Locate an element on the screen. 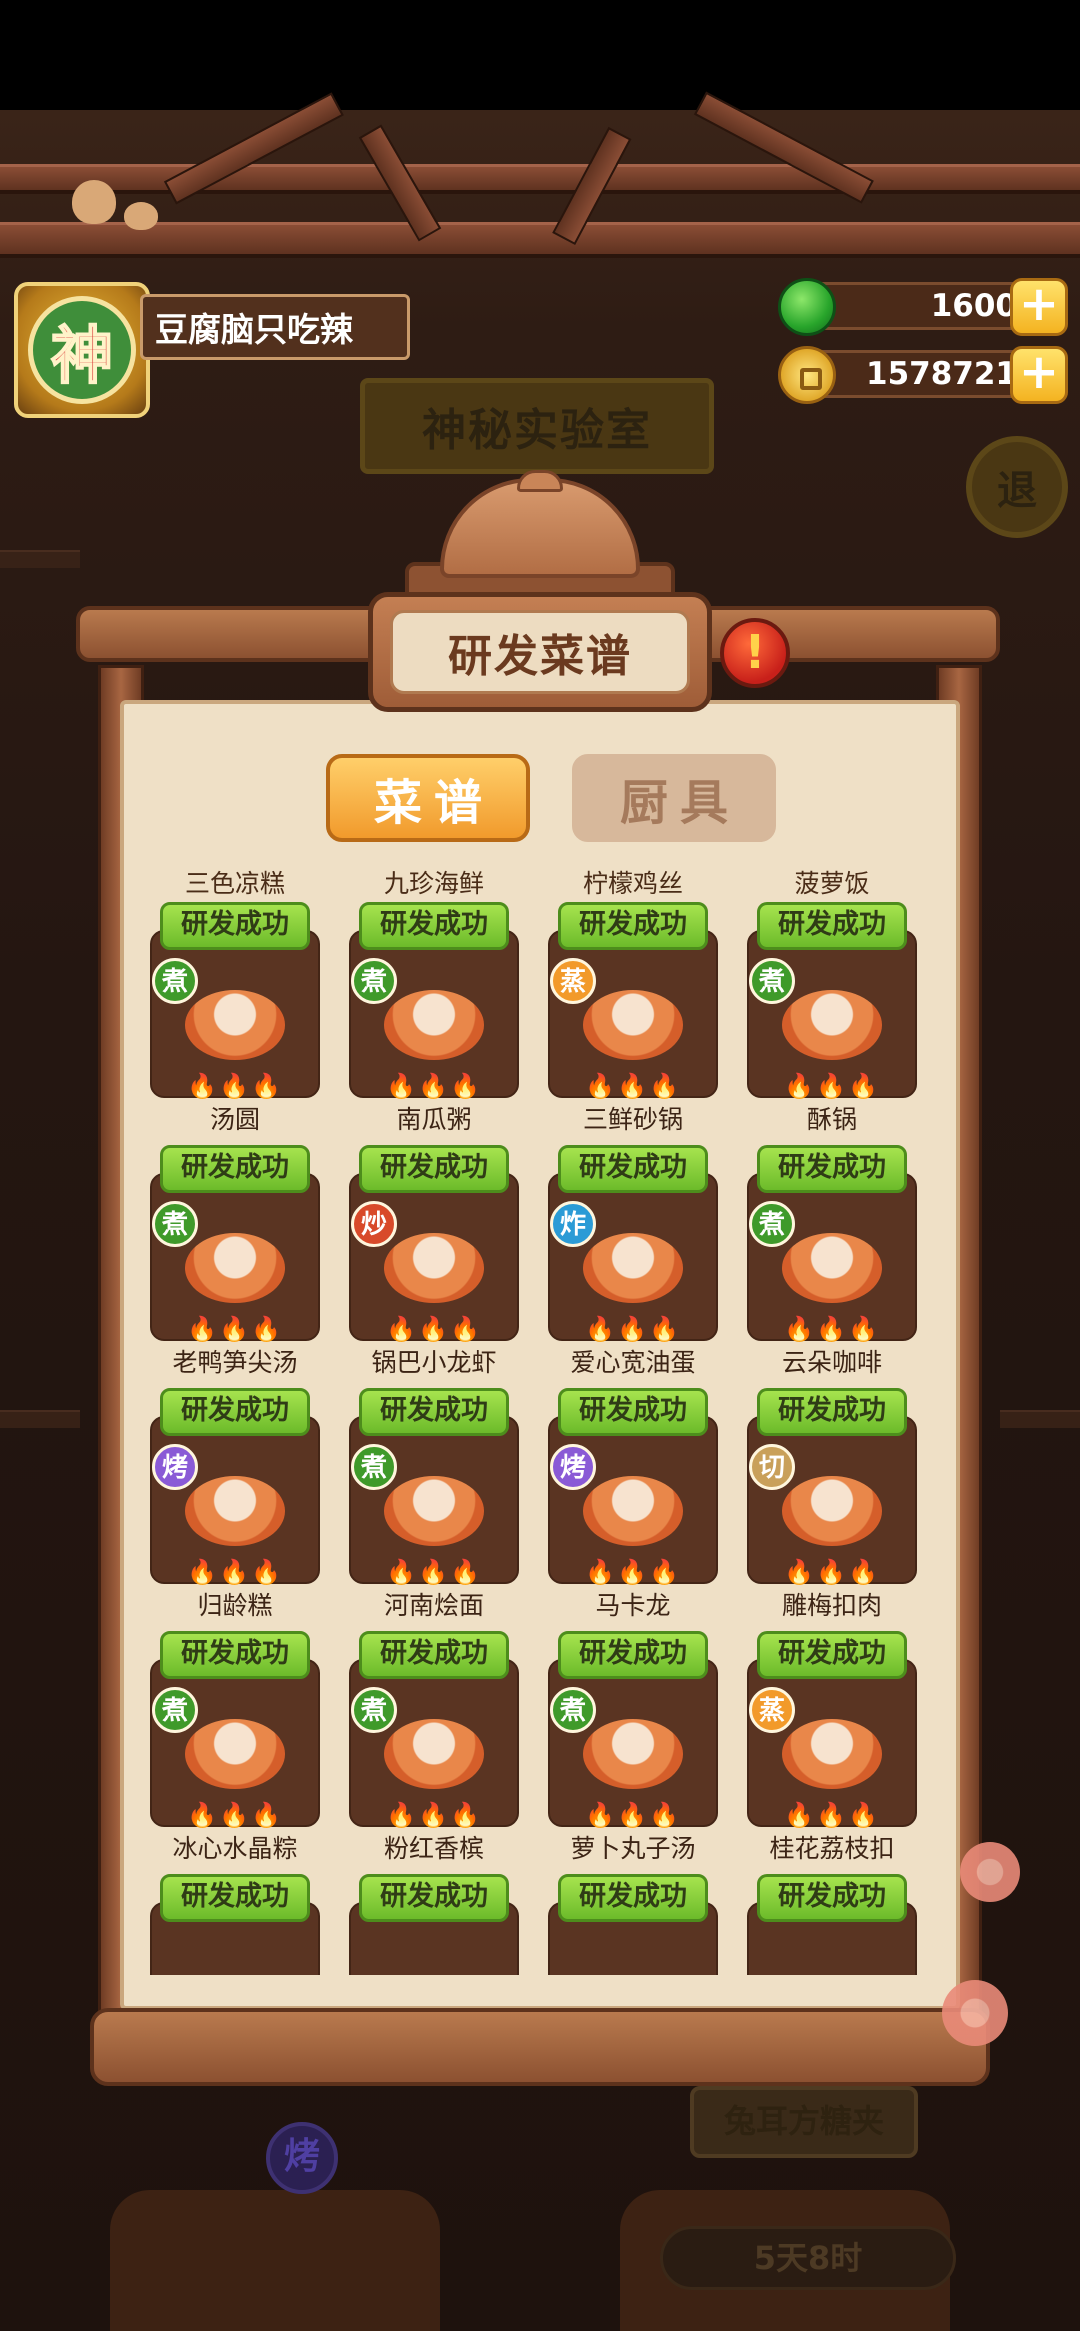 The image size is (1080, 2331). avatar-ring: 神 is located at coordinates (82, 350).